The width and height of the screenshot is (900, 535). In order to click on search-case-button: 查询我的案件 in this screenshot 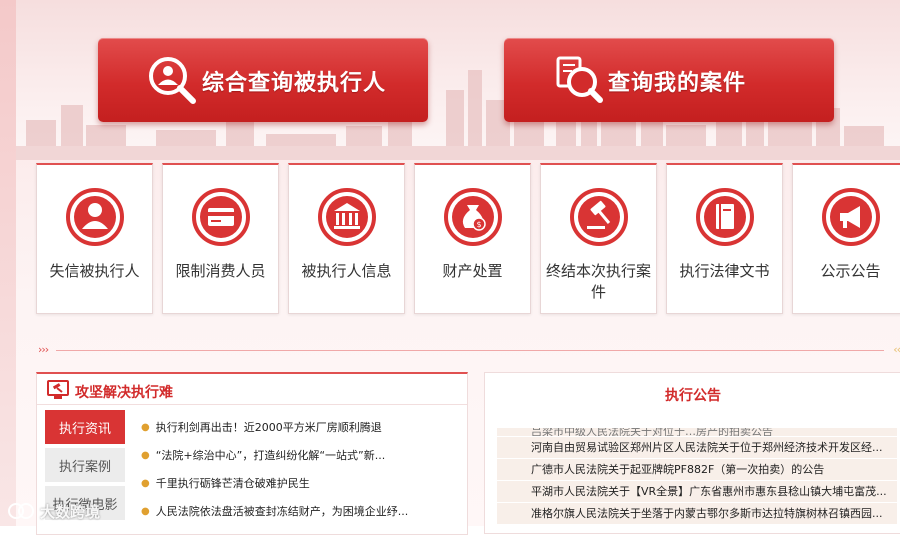, I will do `click(669, 80)`.